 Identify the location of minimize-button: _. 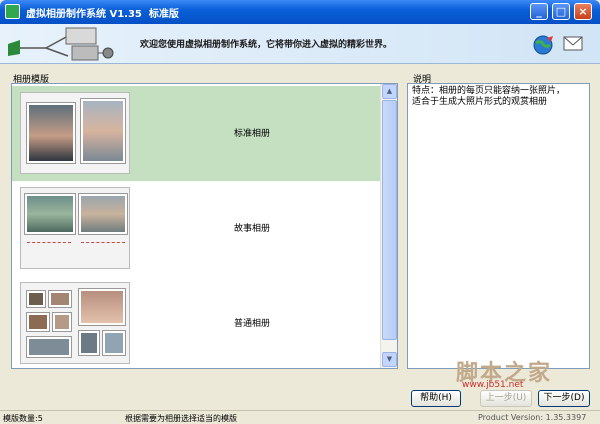
(539, 11).